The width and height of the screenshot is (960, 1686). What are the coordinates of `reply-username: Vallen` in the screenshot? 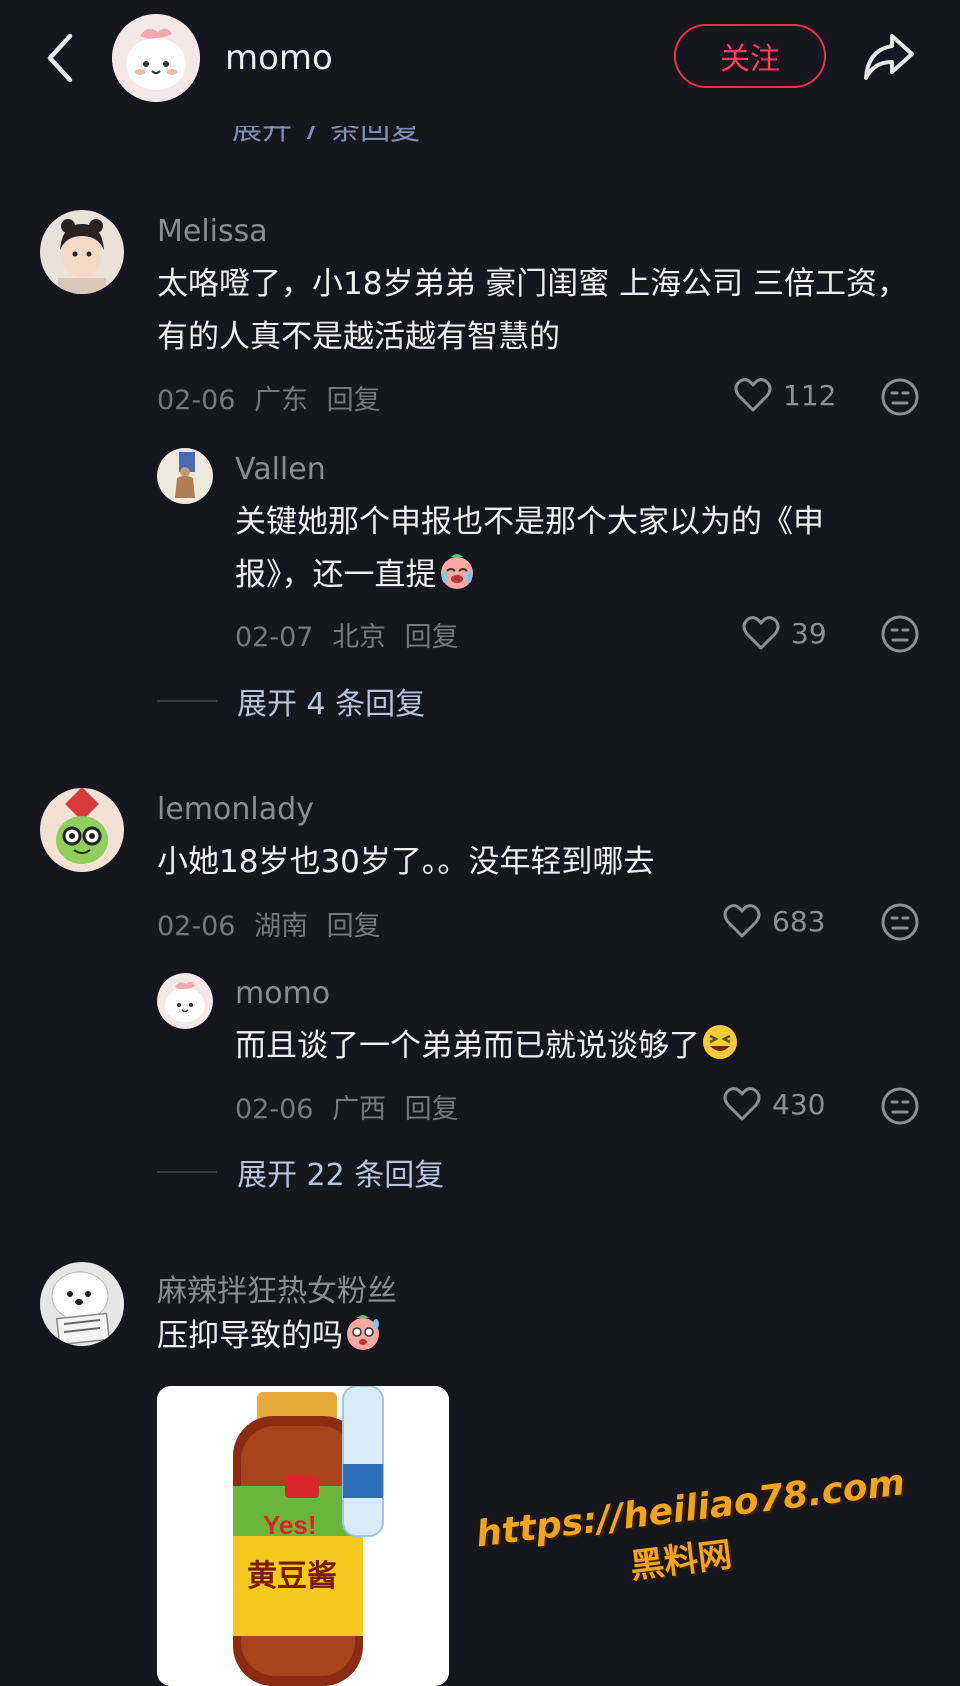 It's located at (280, 469).